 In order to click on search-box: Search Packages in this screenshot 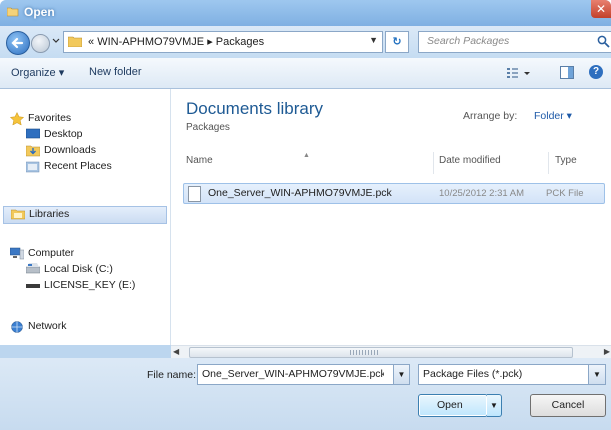, I will do `click(514, 42)`.